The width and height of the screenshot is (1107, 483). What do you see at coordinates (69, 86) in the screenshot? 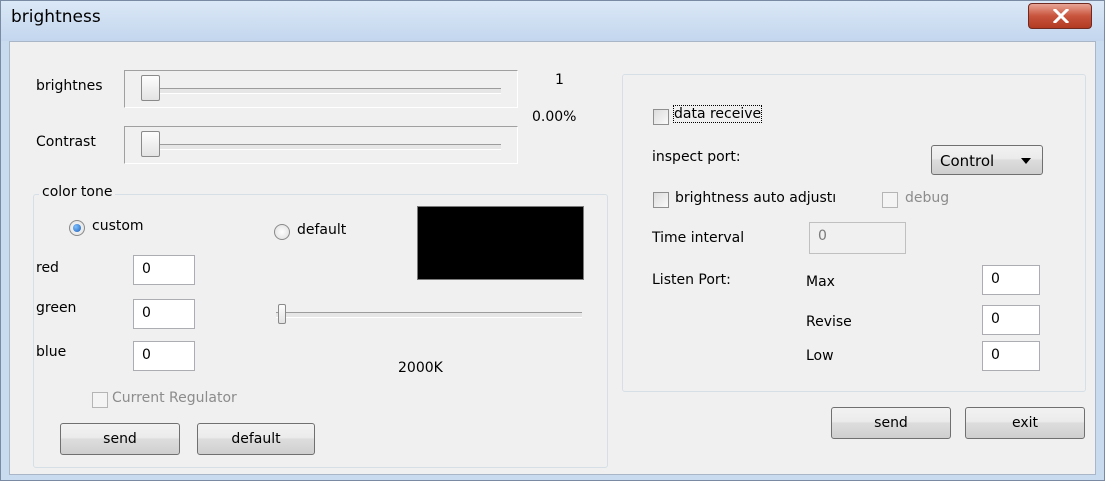
I see `brightness-label: brightnes` at bounding box center [69, 86].